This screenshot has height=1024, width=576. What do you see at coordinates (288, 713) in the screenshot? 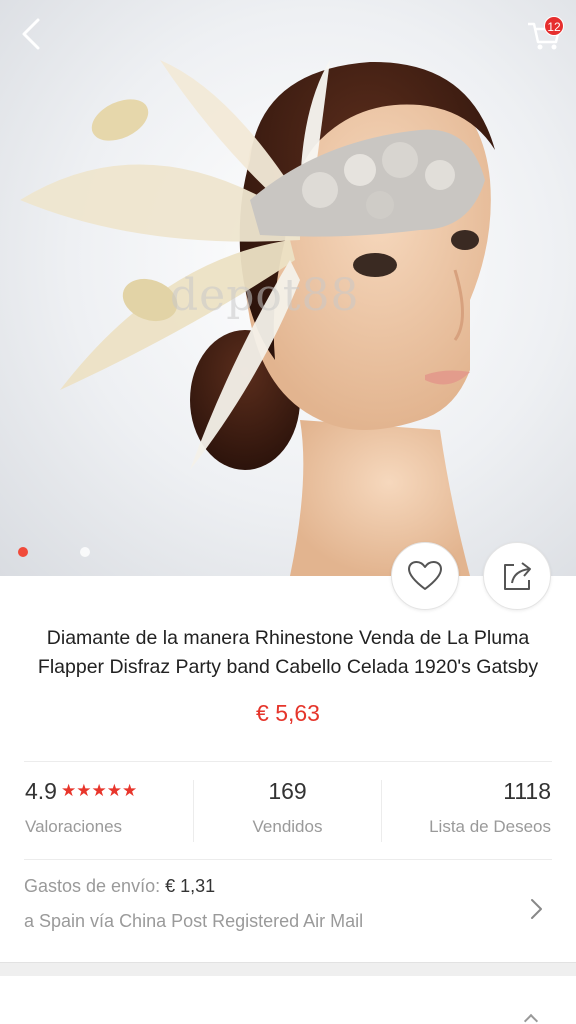
I see `product-price: € 5,63` at bounding box center [288, 713].